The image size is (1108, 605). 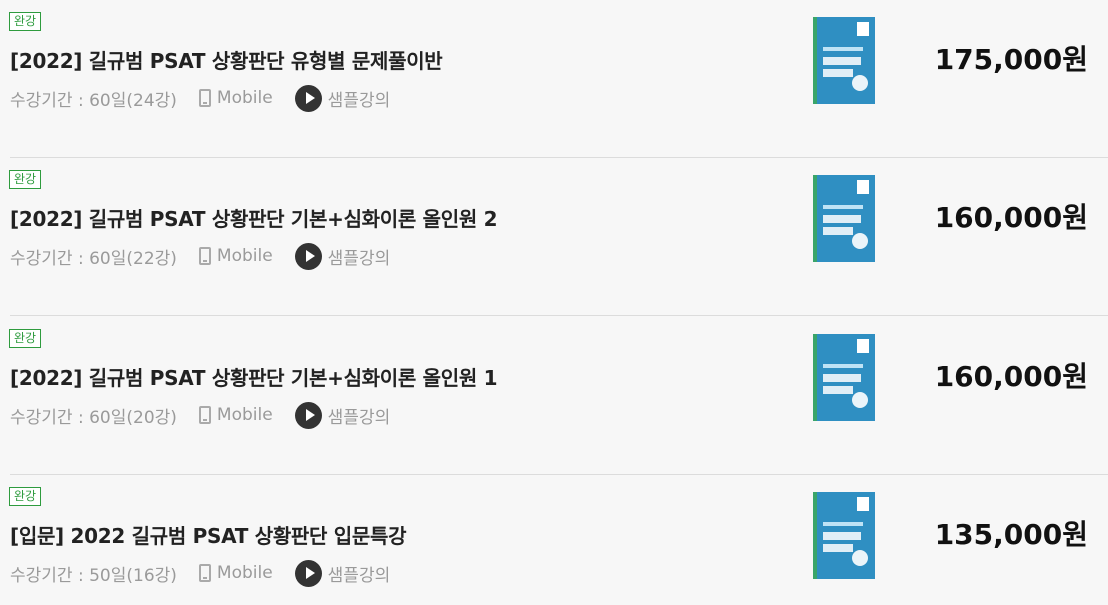 What do you see at coordinates (254, 376) in the screenshot?
I see `course-title: [2022] 길규범 PSAT 상황판단 기본+심화이론 올인원 1` at bounding box center [254, 376].